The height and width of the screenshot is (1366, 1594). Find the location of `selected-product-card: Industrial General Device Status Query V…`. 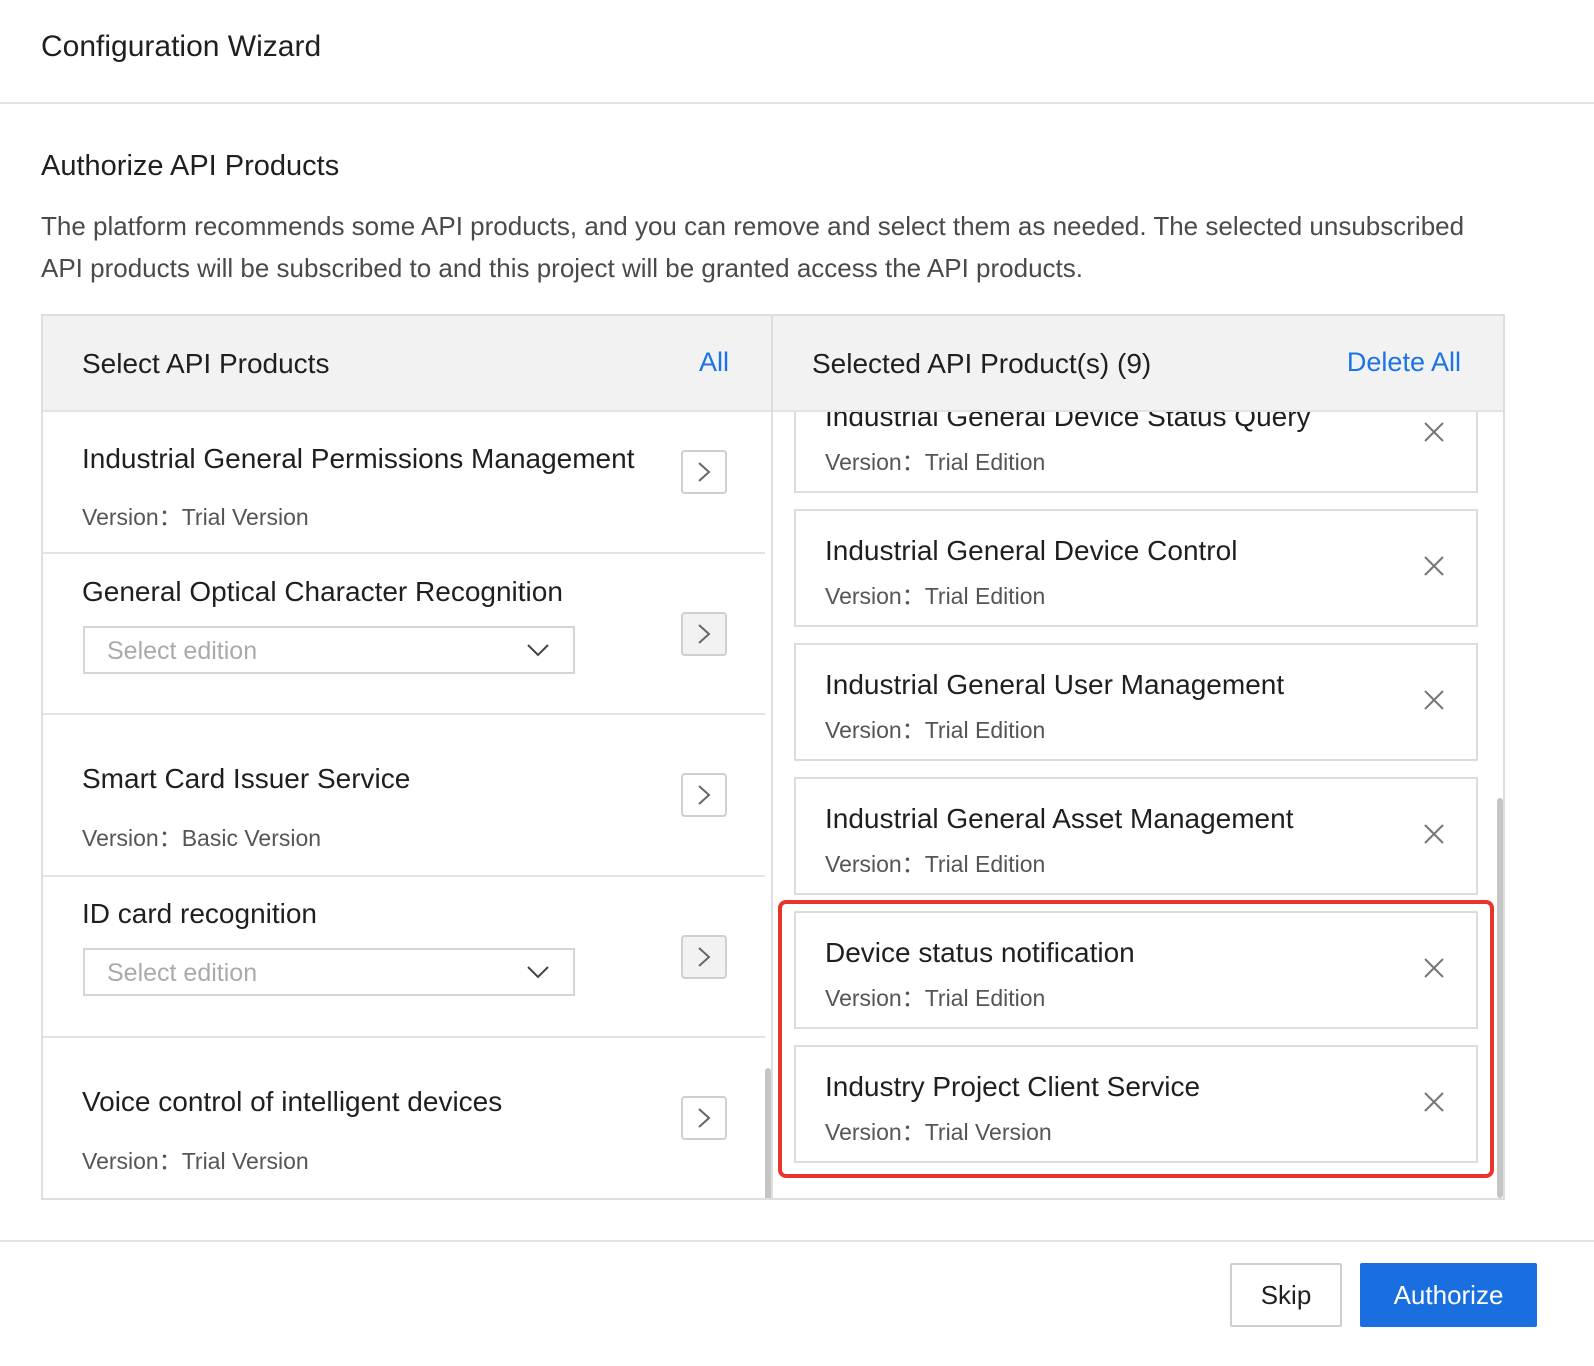

selected-product-card: Industrial General Device Status Query V… is located at coordinates (1136, 452).